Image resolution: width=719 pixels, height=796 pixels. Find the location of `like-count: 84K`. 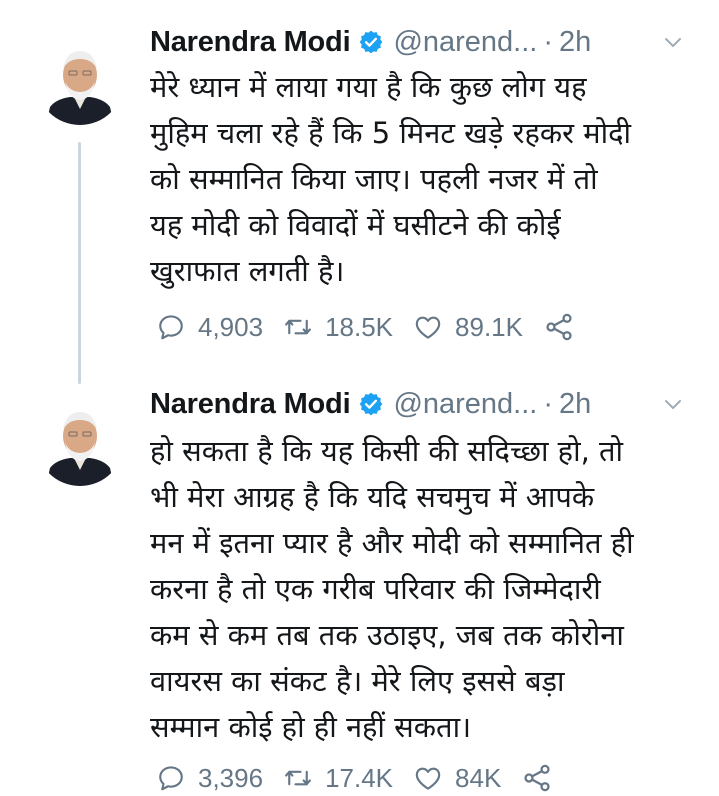

like-count: 84K is located at coordinates (478, 777).